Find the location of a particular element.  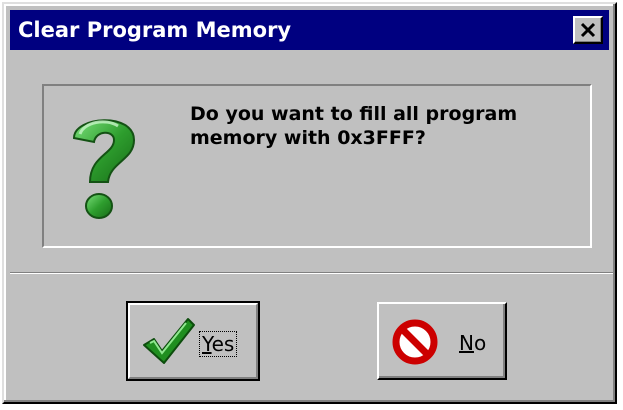

question-icon is located at coordinates (104, 169).